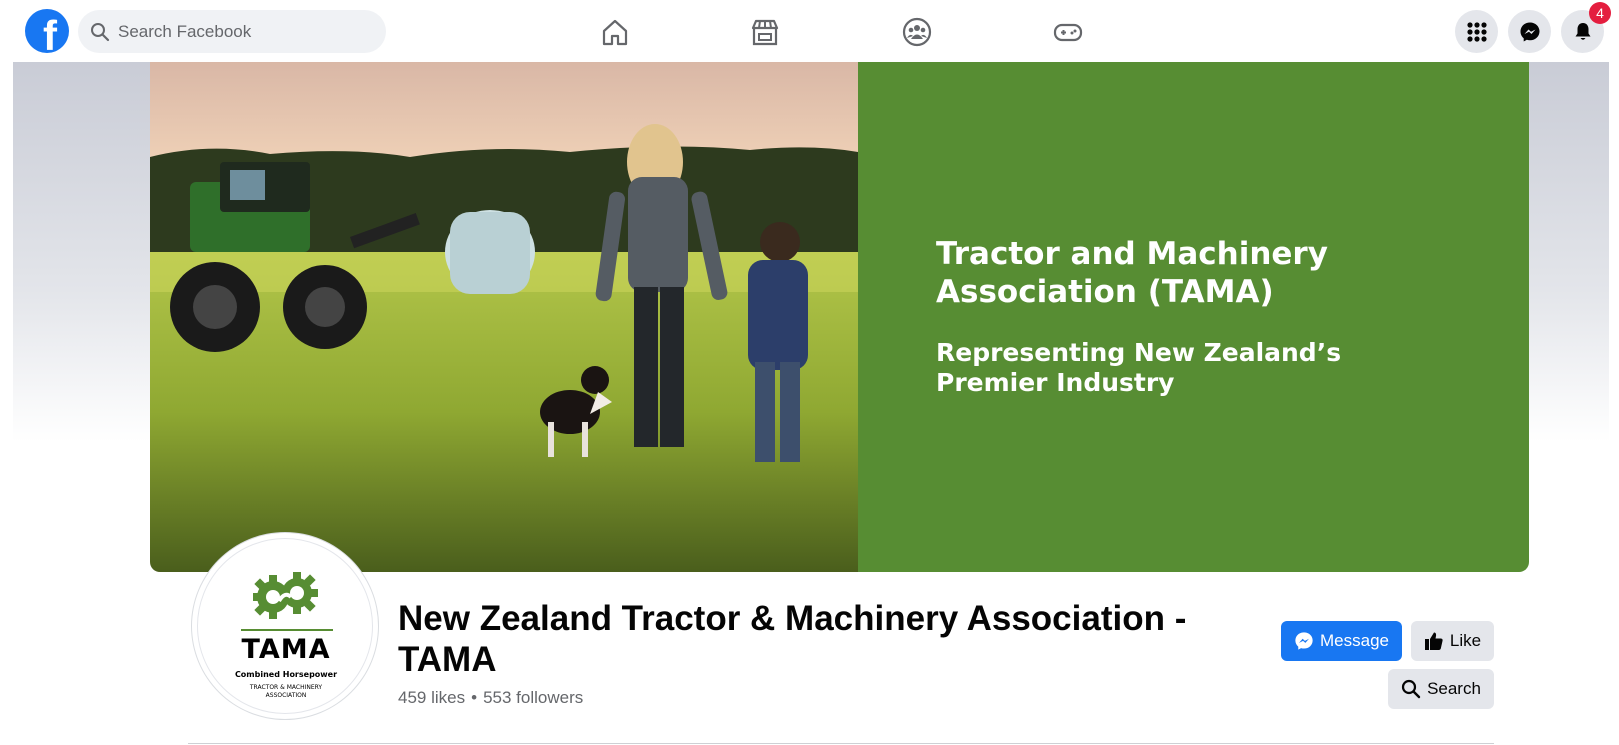 The image size is (1619, 745). I want to click on facebook-logo-icon: f, so click(47, 31).